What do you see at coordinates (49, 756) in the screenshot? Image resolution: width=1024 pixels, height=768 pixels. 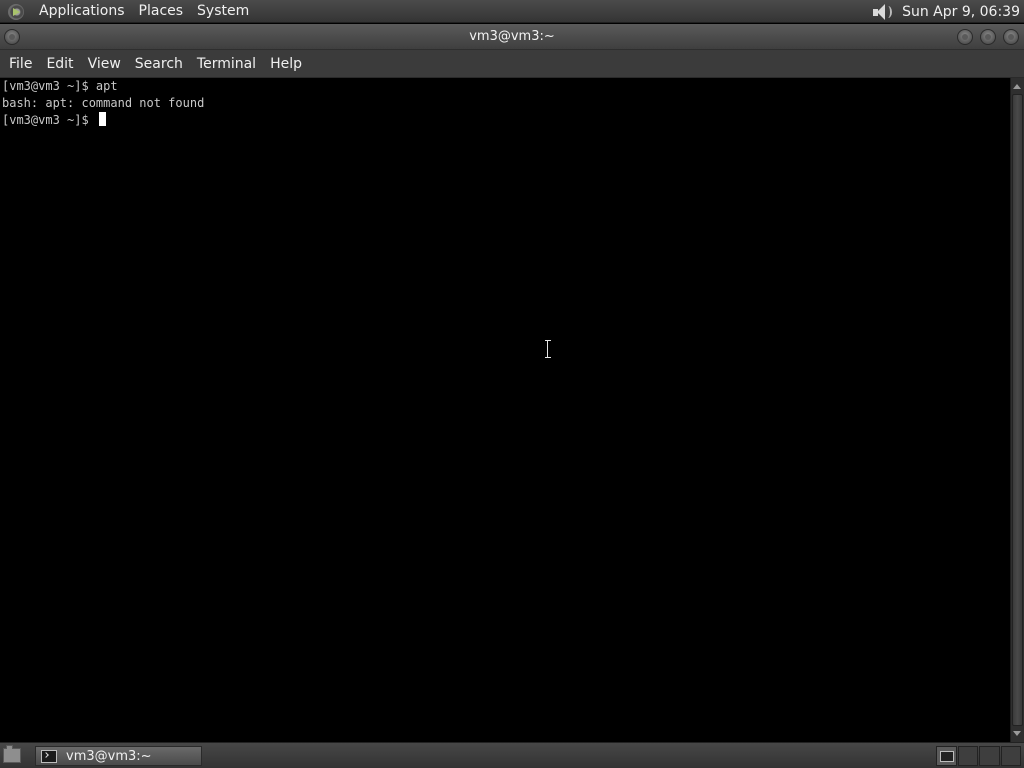 I see `terminal-icon` at bounding box center [49, 756].